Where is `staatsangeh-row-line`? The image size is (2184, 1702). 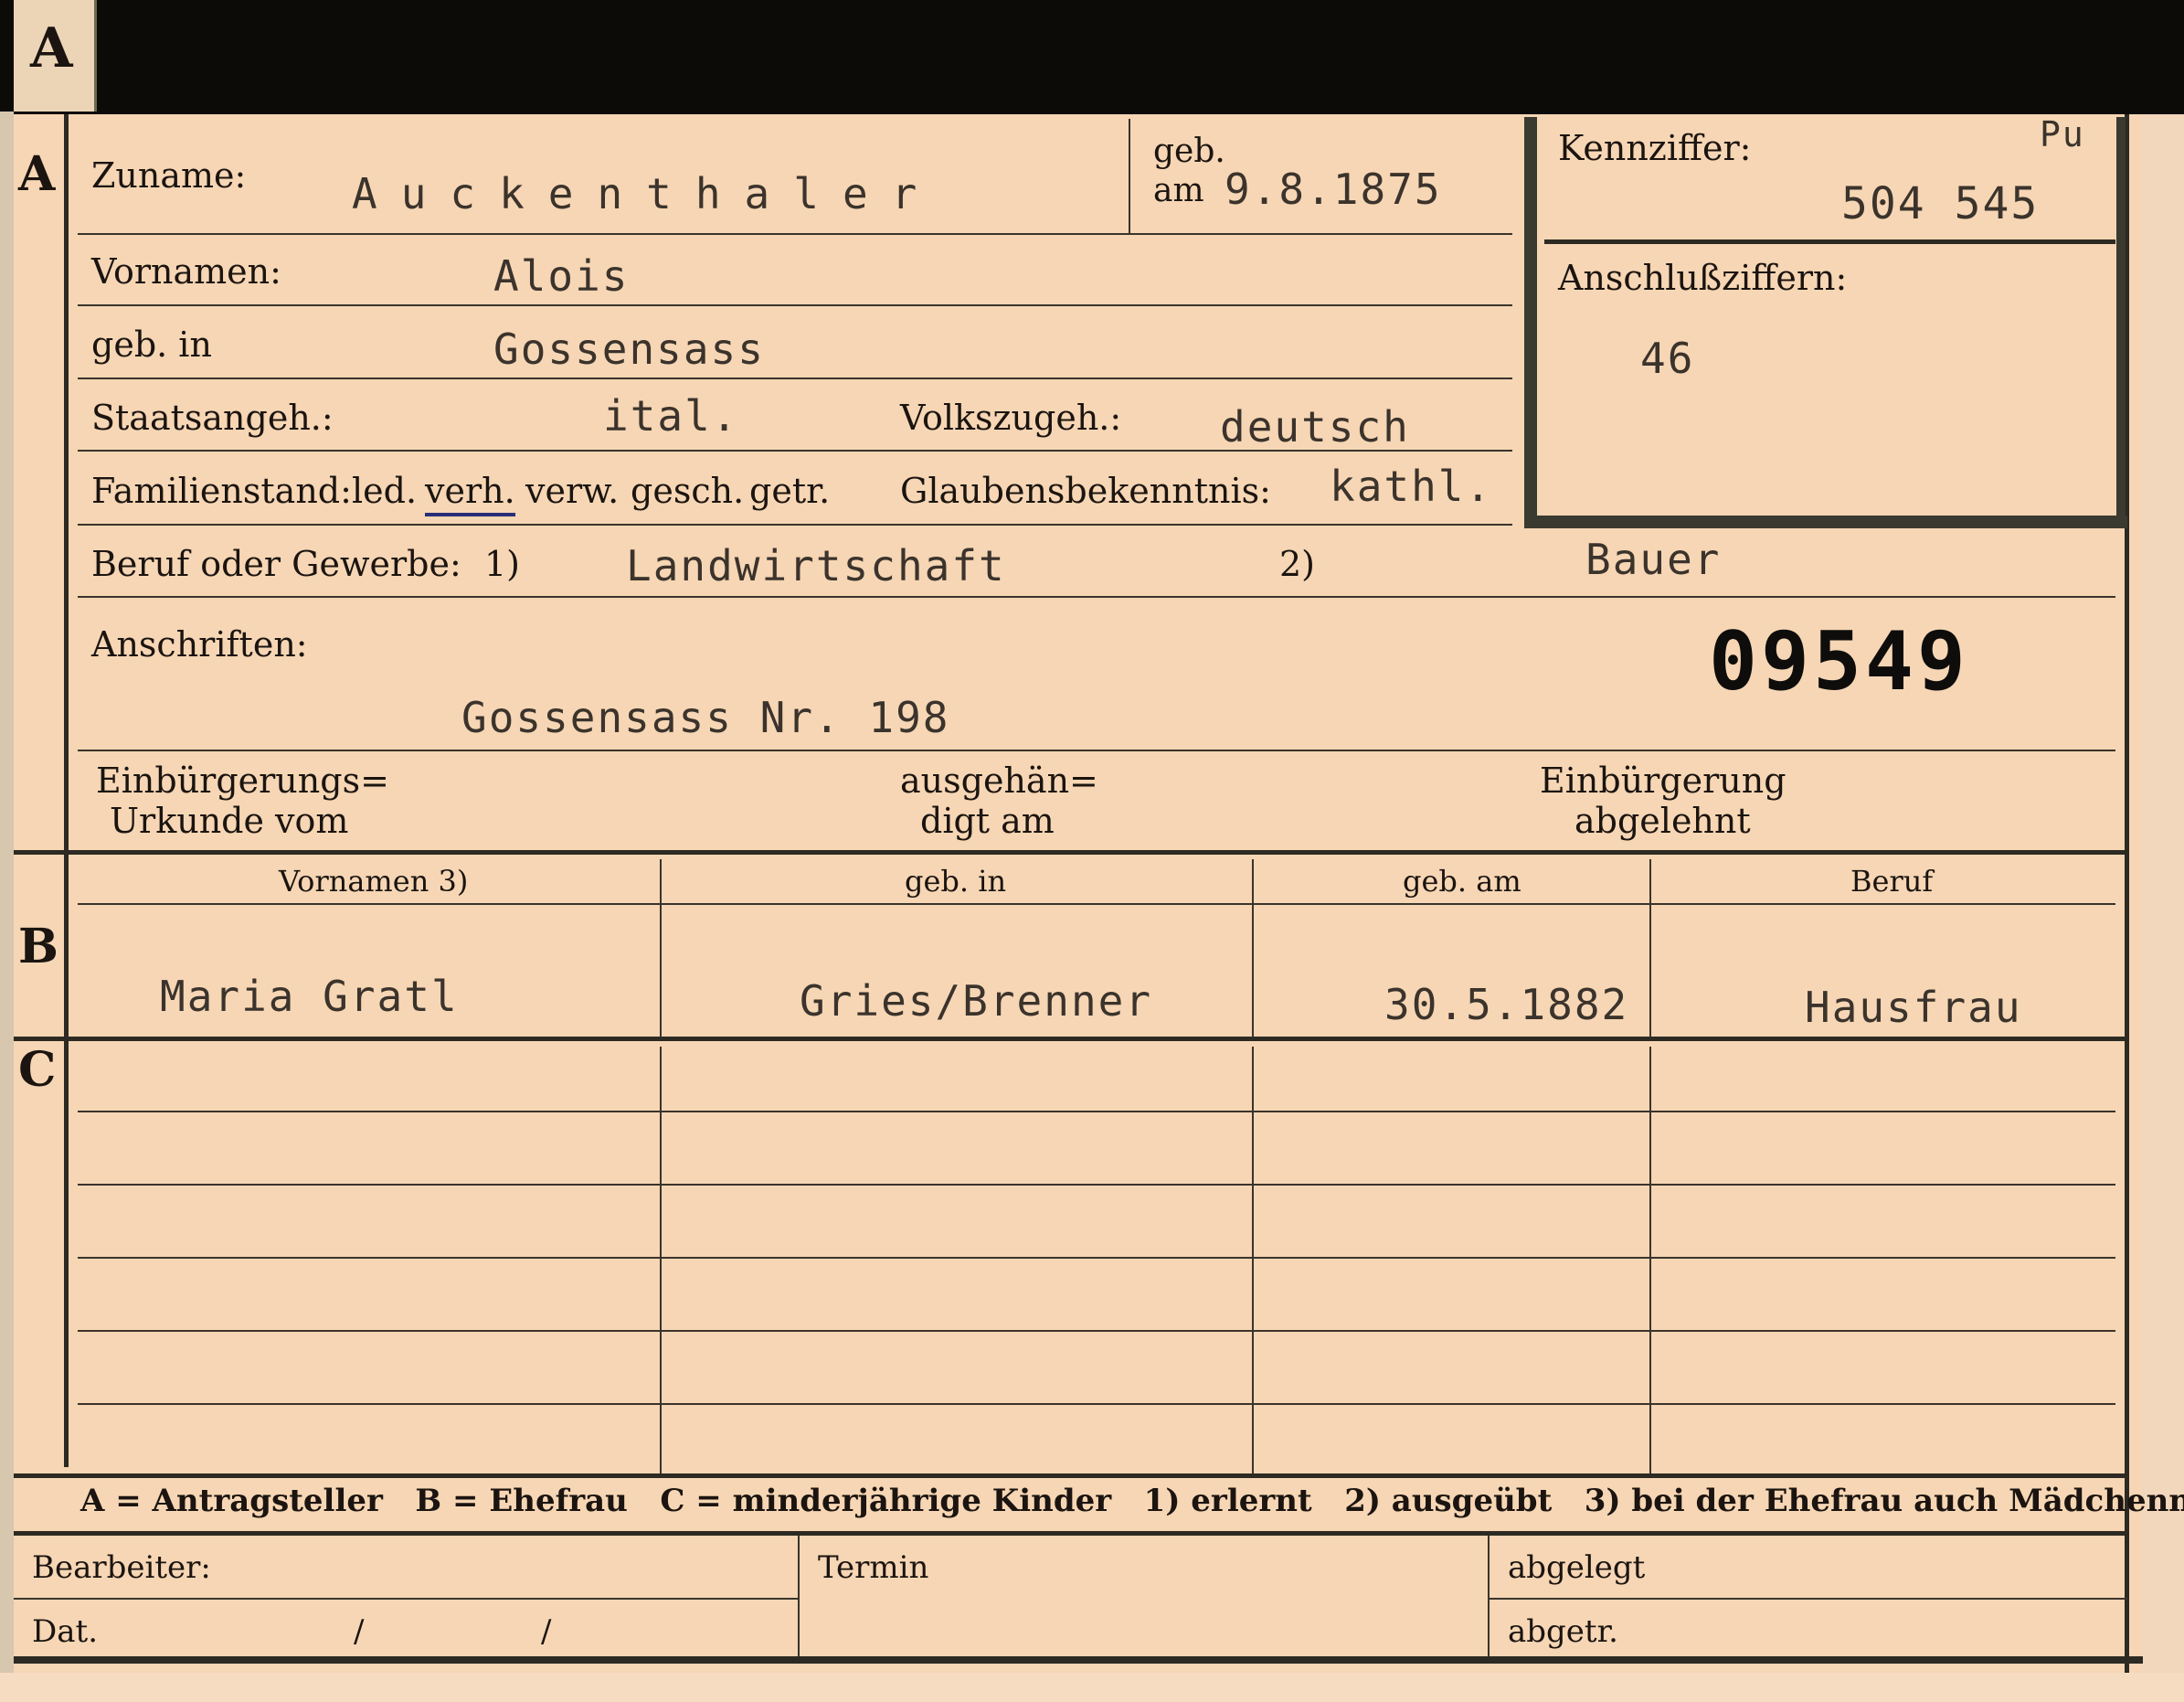
staatsangeh-row-line is located at coordinates (795, 451).